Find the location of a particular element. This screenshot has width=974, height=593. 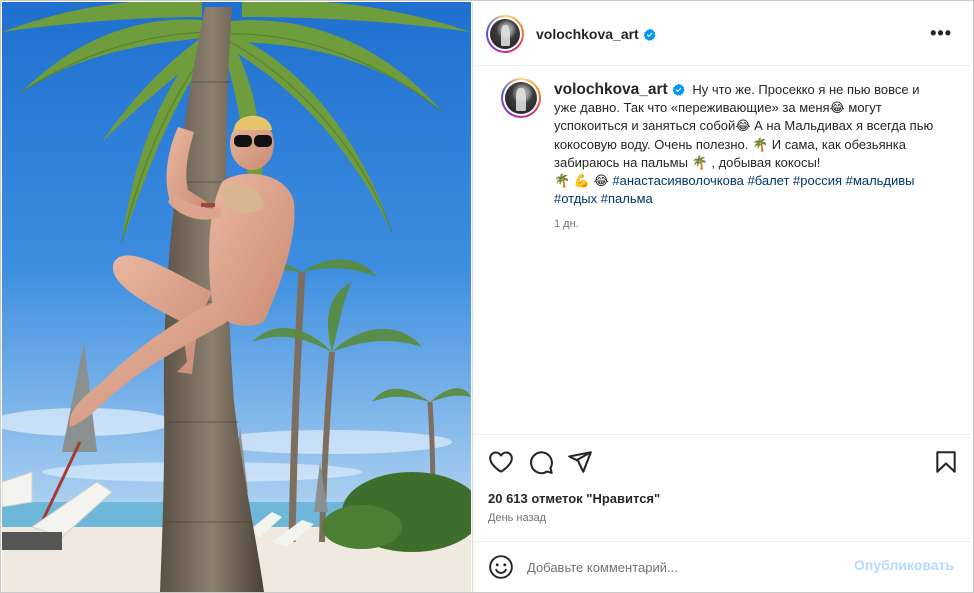

caption-username: volochkova_art is located at coordinates (619, 89).